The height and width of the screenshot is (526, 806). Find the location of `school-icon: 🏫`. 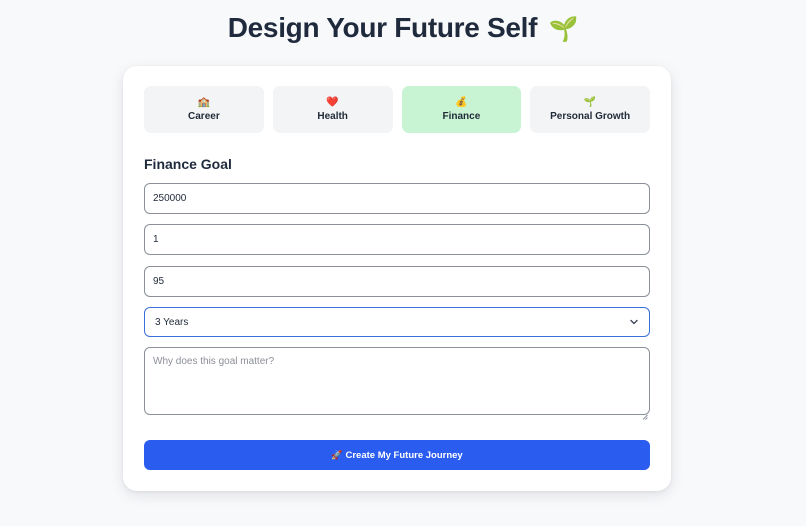

school-icon: 🏫 is located at coordinates (204, 102).